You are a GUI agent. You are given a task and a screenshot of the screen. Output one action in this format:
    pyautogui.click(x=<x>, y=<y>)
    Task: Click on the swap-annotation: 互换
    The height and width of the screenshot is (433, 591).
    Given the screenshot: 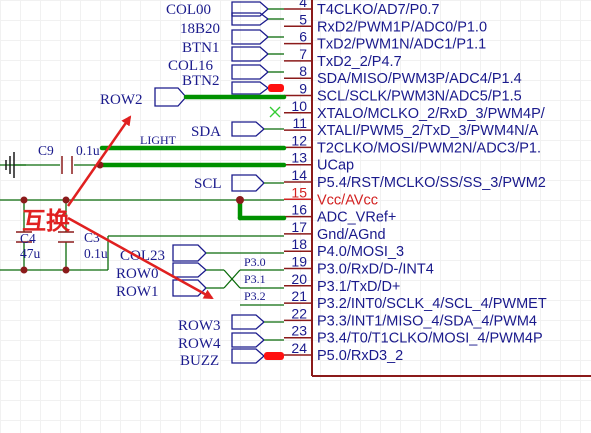 What is the action you would take?
    pyautogui.click(x=46, y=220)
    